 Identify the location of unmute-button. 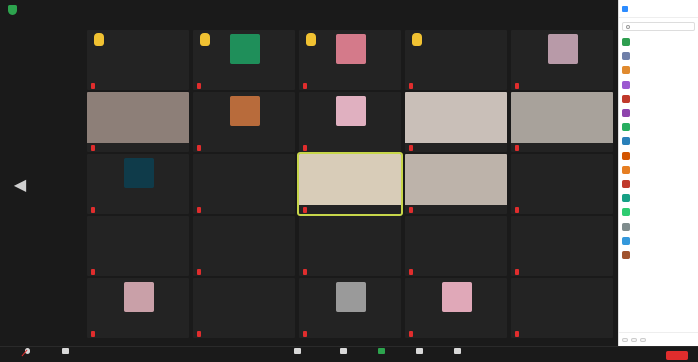
(27, 355).